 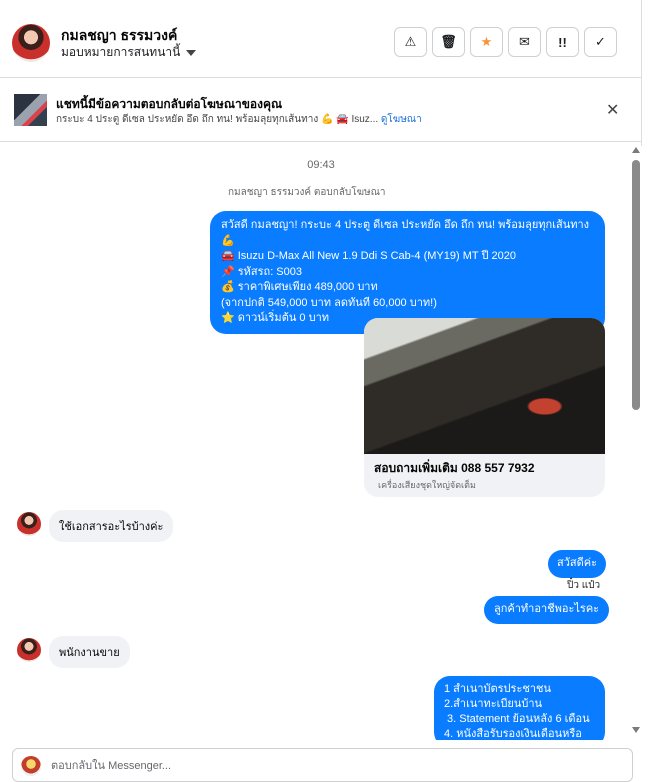 I want to click on ad-message-line: 💰 ราคาพิเศษเพียง 489,000 บาท, so click(x=299, y=287).